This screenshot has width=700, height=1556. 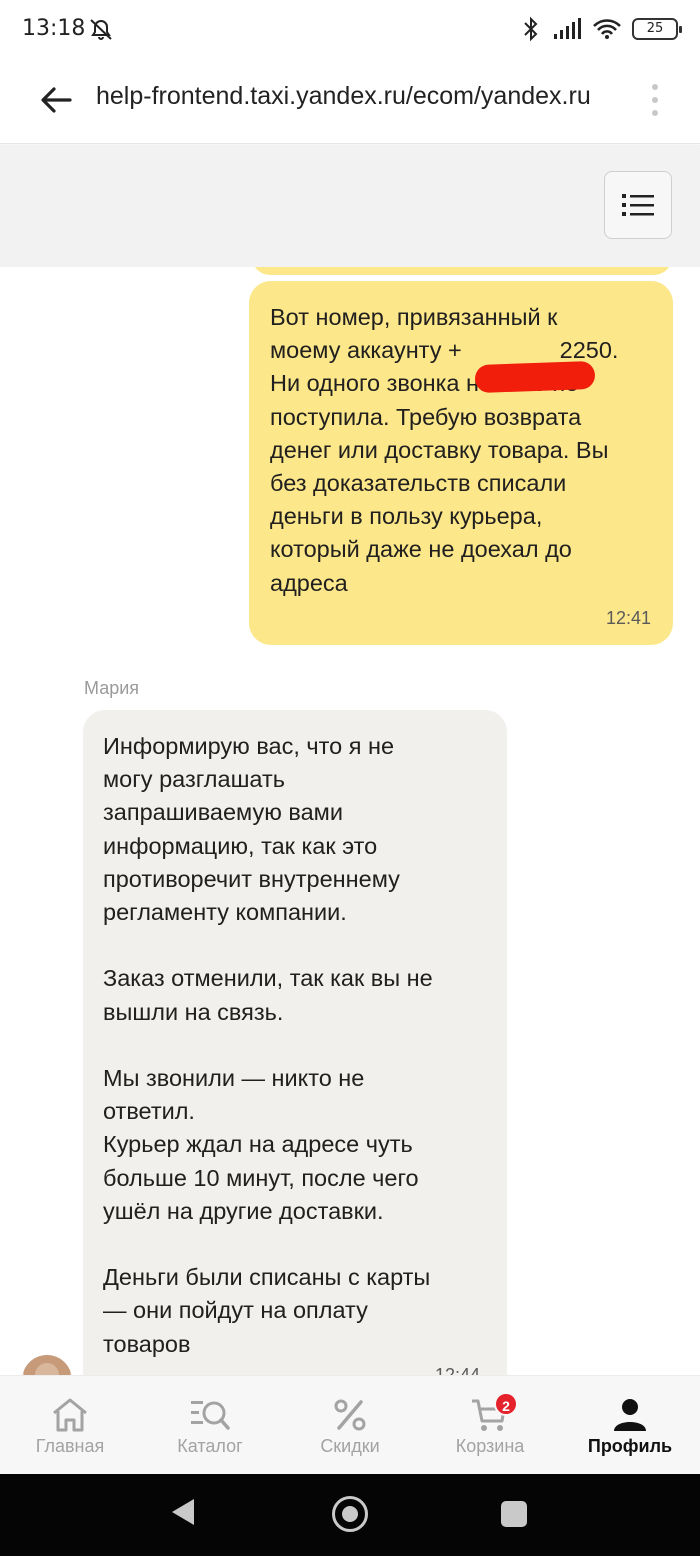 I want to click on user-message-time: 12:41, so click(x=628, y=618).